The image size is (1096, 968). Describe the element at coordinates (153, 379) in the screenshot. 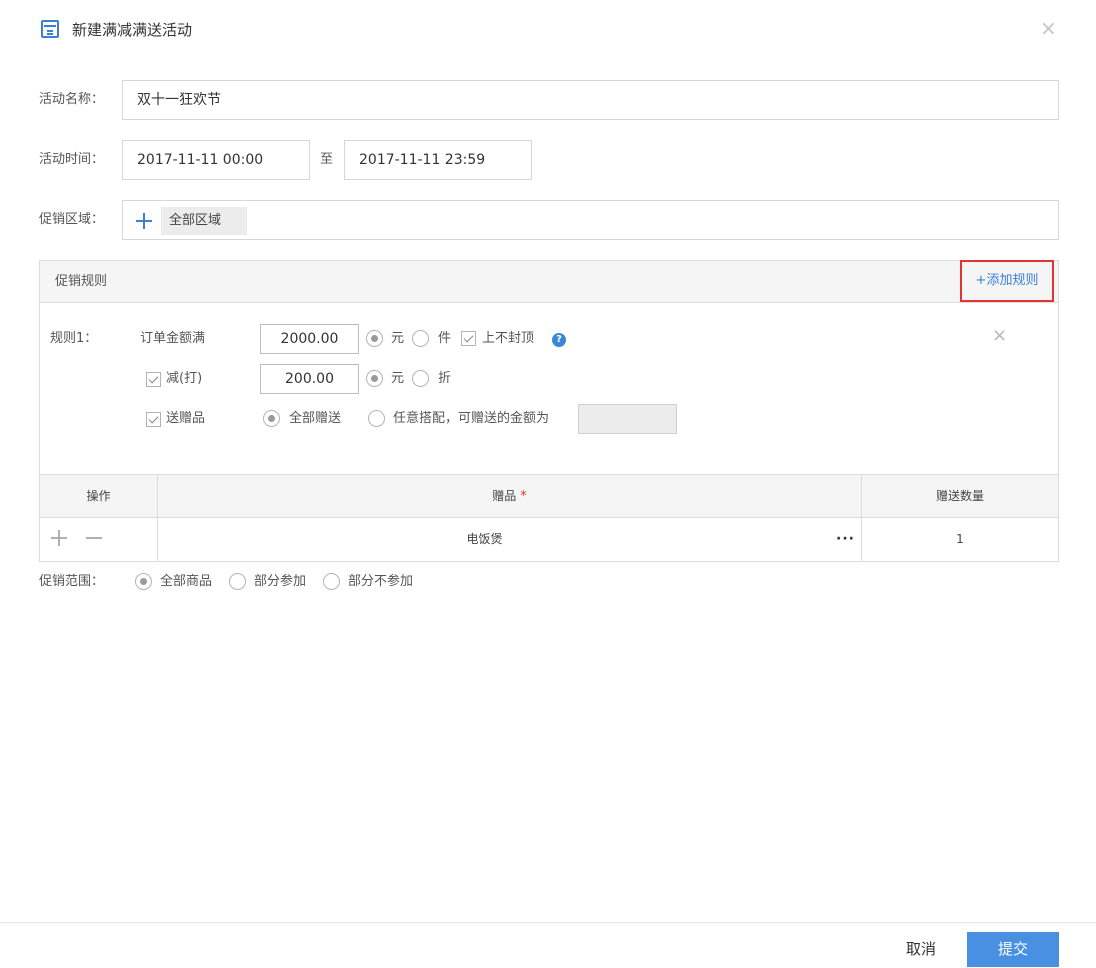

I see `discount-checkbox` at that location.